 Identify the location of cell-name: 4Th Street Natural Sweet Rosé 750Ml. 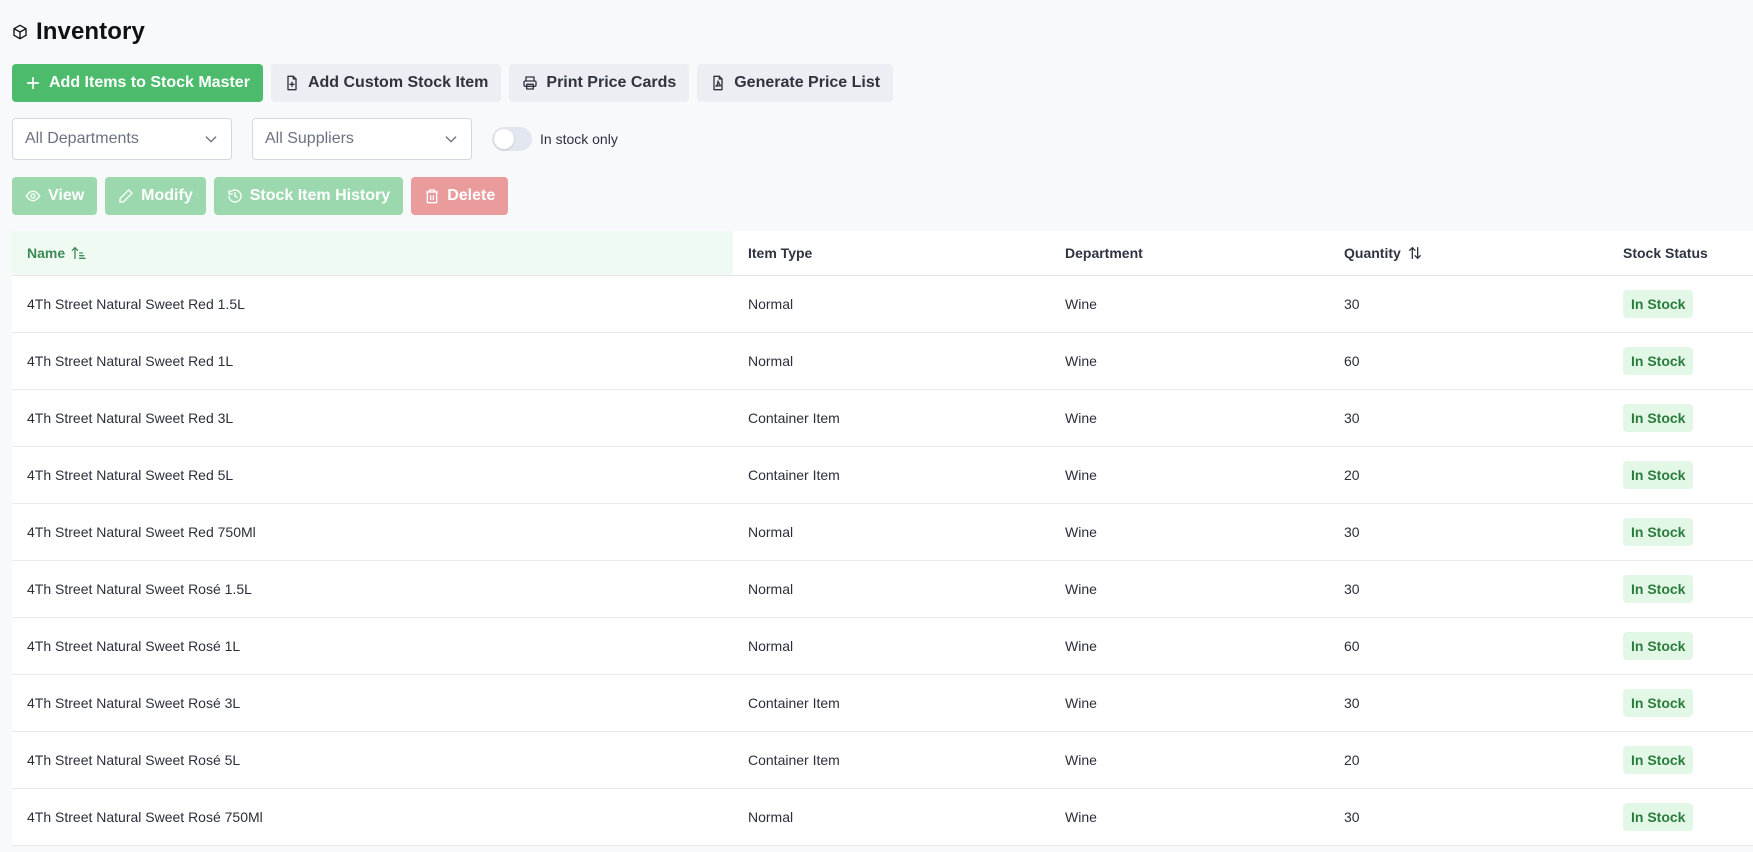
(145, 817).